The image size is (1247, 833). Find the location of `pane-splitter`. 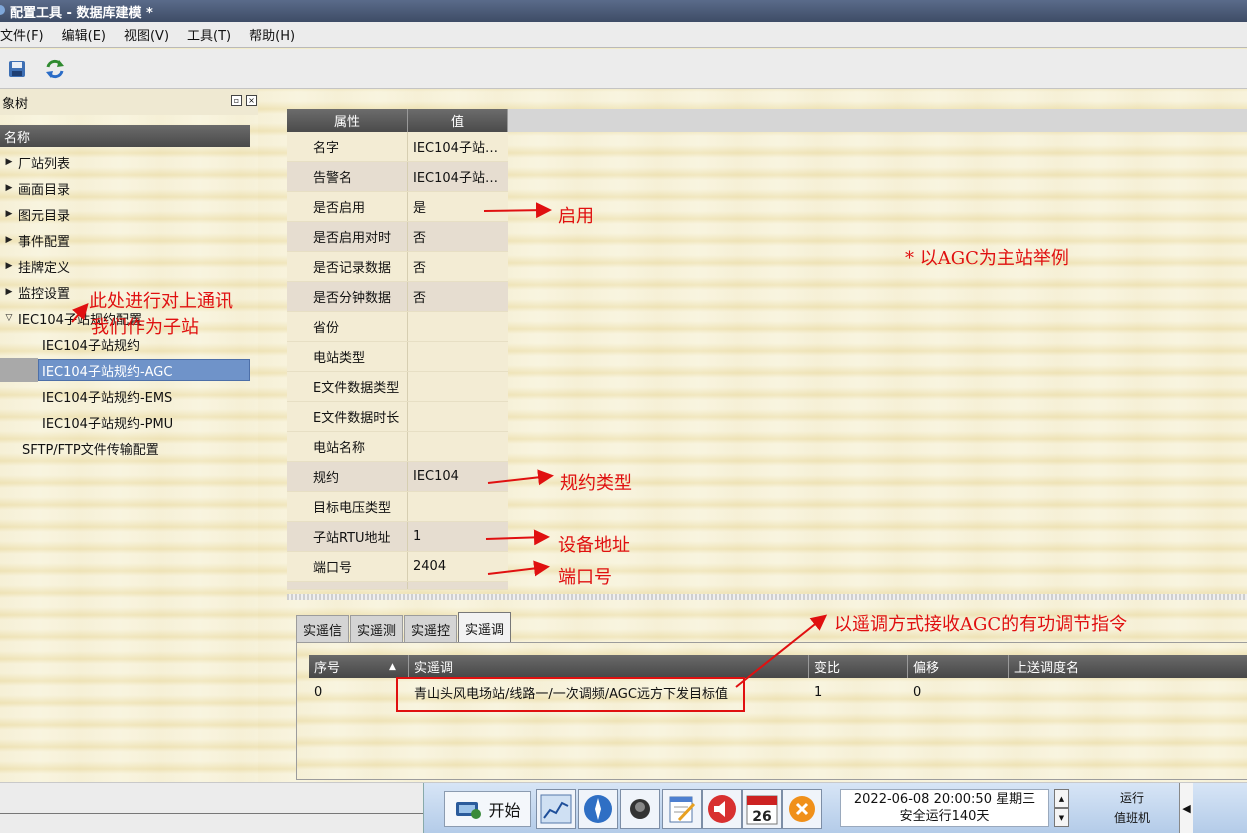

pane-splitter is located at coordinates (767, 597).